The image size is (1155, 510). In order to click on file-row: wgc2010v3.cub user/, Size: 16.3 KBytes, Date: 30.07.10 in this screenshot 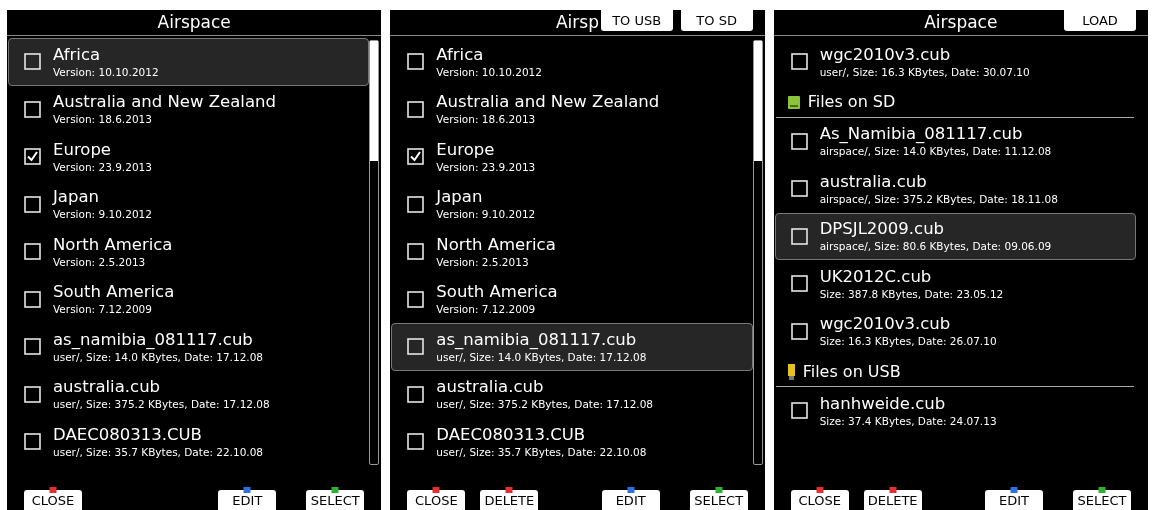, I will do `click(955, 62)`.